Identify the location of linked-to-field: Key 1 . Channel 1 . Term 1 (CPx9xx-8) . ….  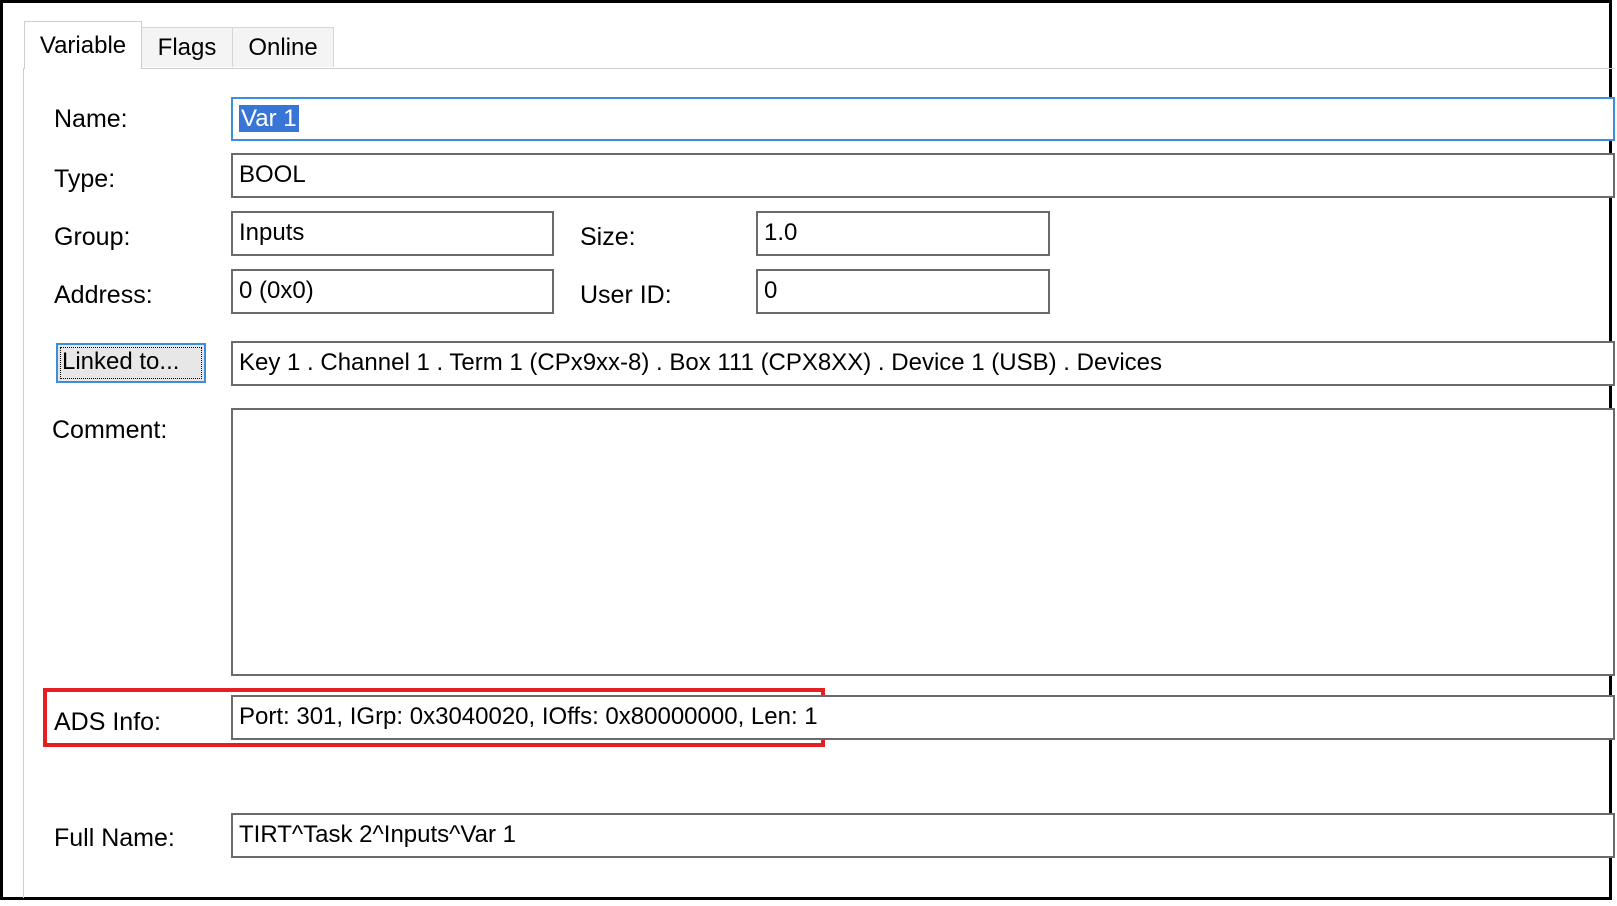
(923, 363).